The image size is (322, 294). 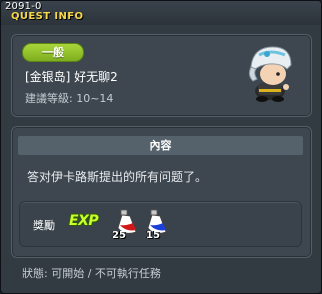 I want to click on difficulty-badge: 一般, so click(x=53, y=52).